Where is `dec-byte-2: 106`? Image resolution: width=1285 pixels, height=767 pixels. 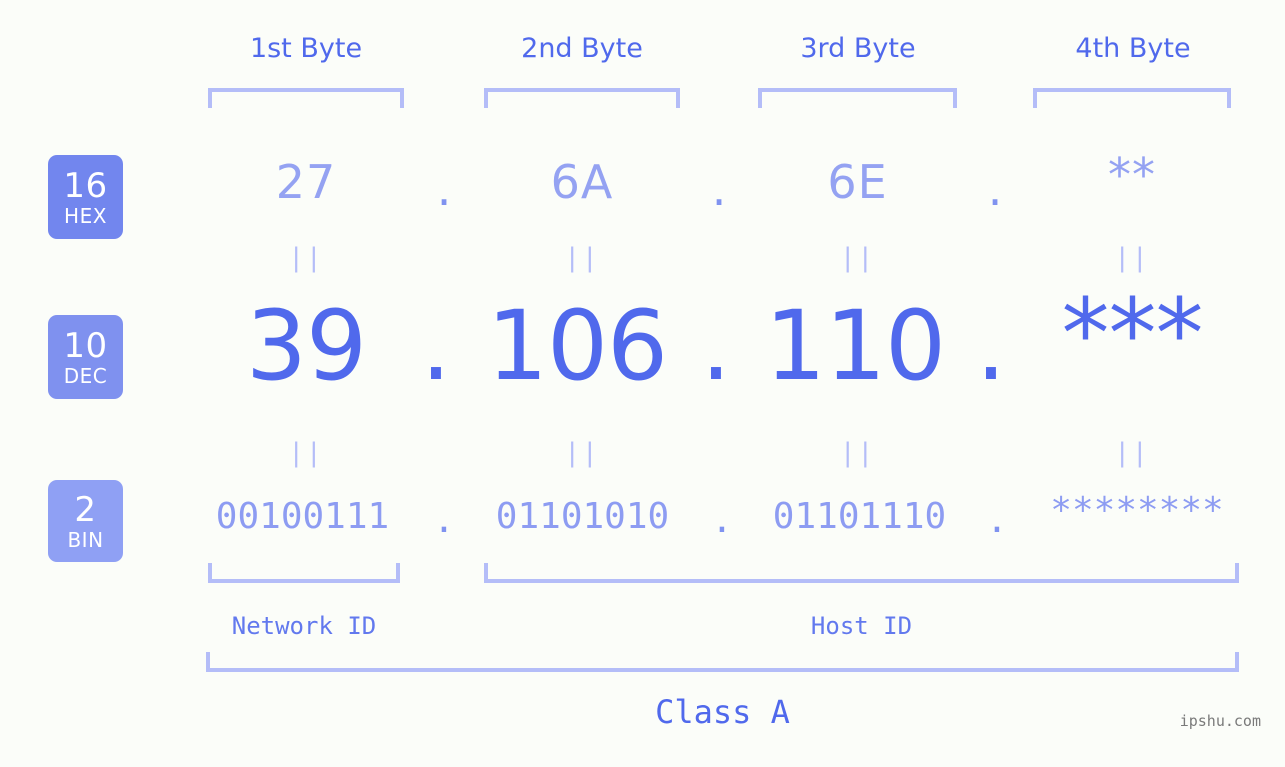 dec-byte-2: 106 is located at coordinates (577, 346).